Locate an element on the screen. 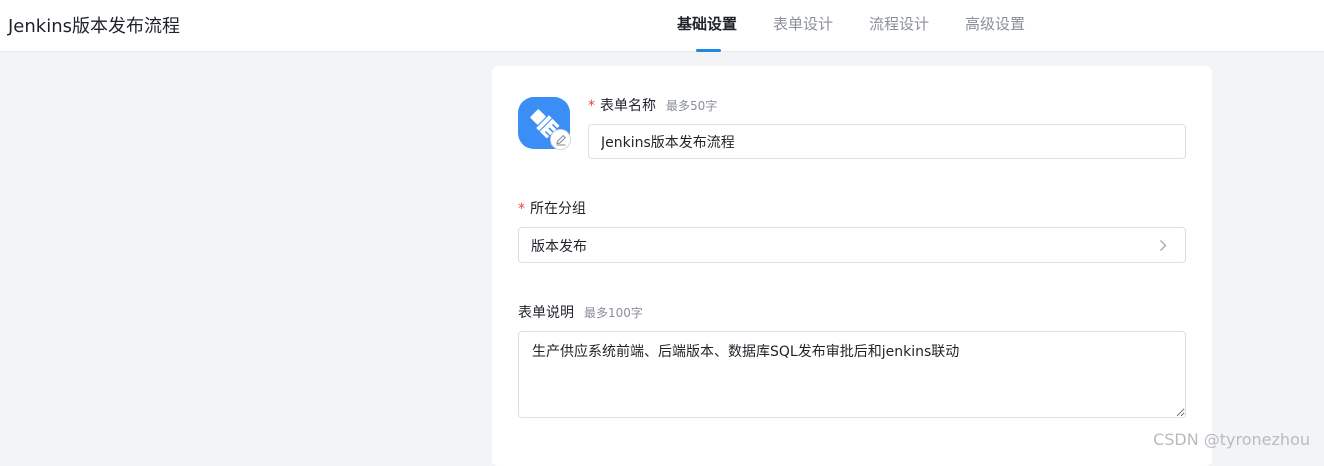  form-name-input is located at coordinates (887, 141).